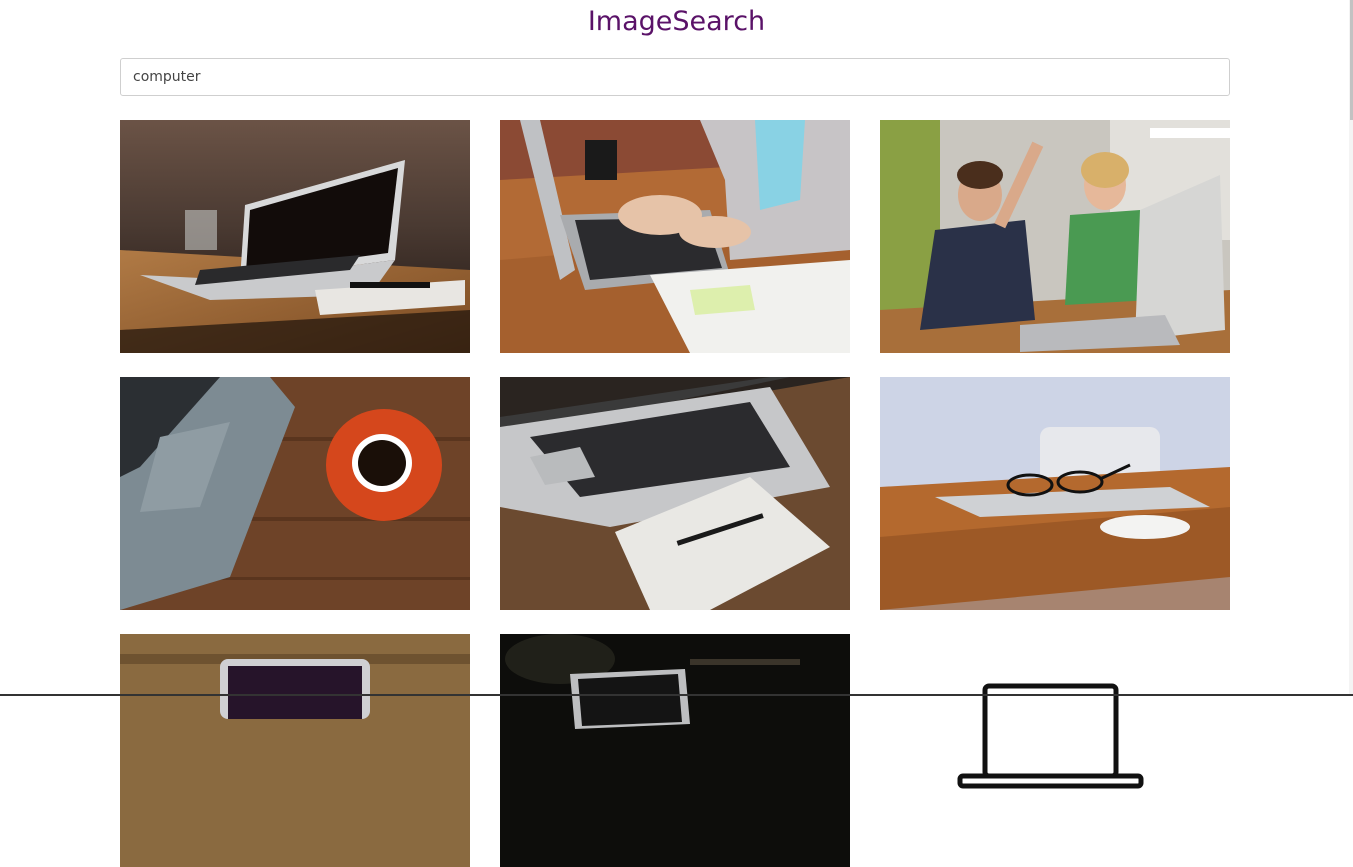 The height and width of the screenshot is (867, 1353). What do you see at coordinates (676, 21) in the screenshot?
I see `page-title: ImageSearch` at bounding box center [676, 21].